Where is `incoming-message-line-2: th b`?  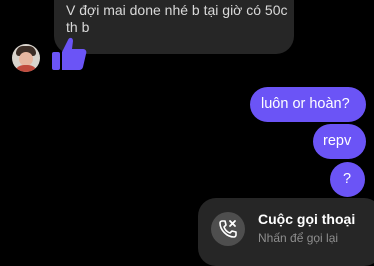 incoming-message-line-2: th b is located at coordinates (78, 27).